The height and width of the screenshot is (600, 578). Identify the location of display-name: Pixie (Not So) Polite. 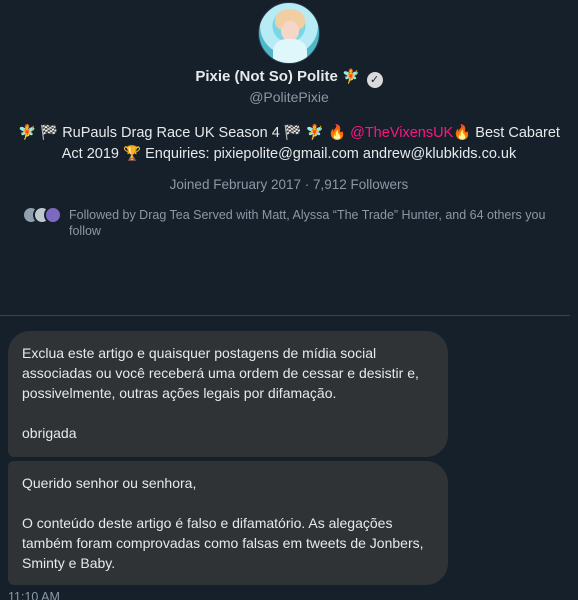
(266, 76).